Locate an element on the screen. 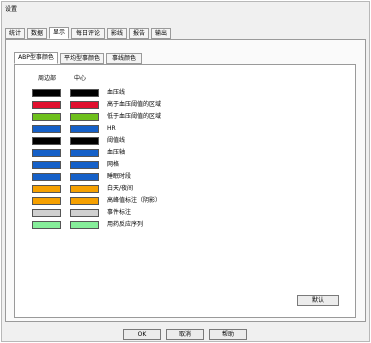 Image resolution: width=371 pixels, height=343 pixels. color-row: 用药反应序列 is located at coordinates (165, 225).